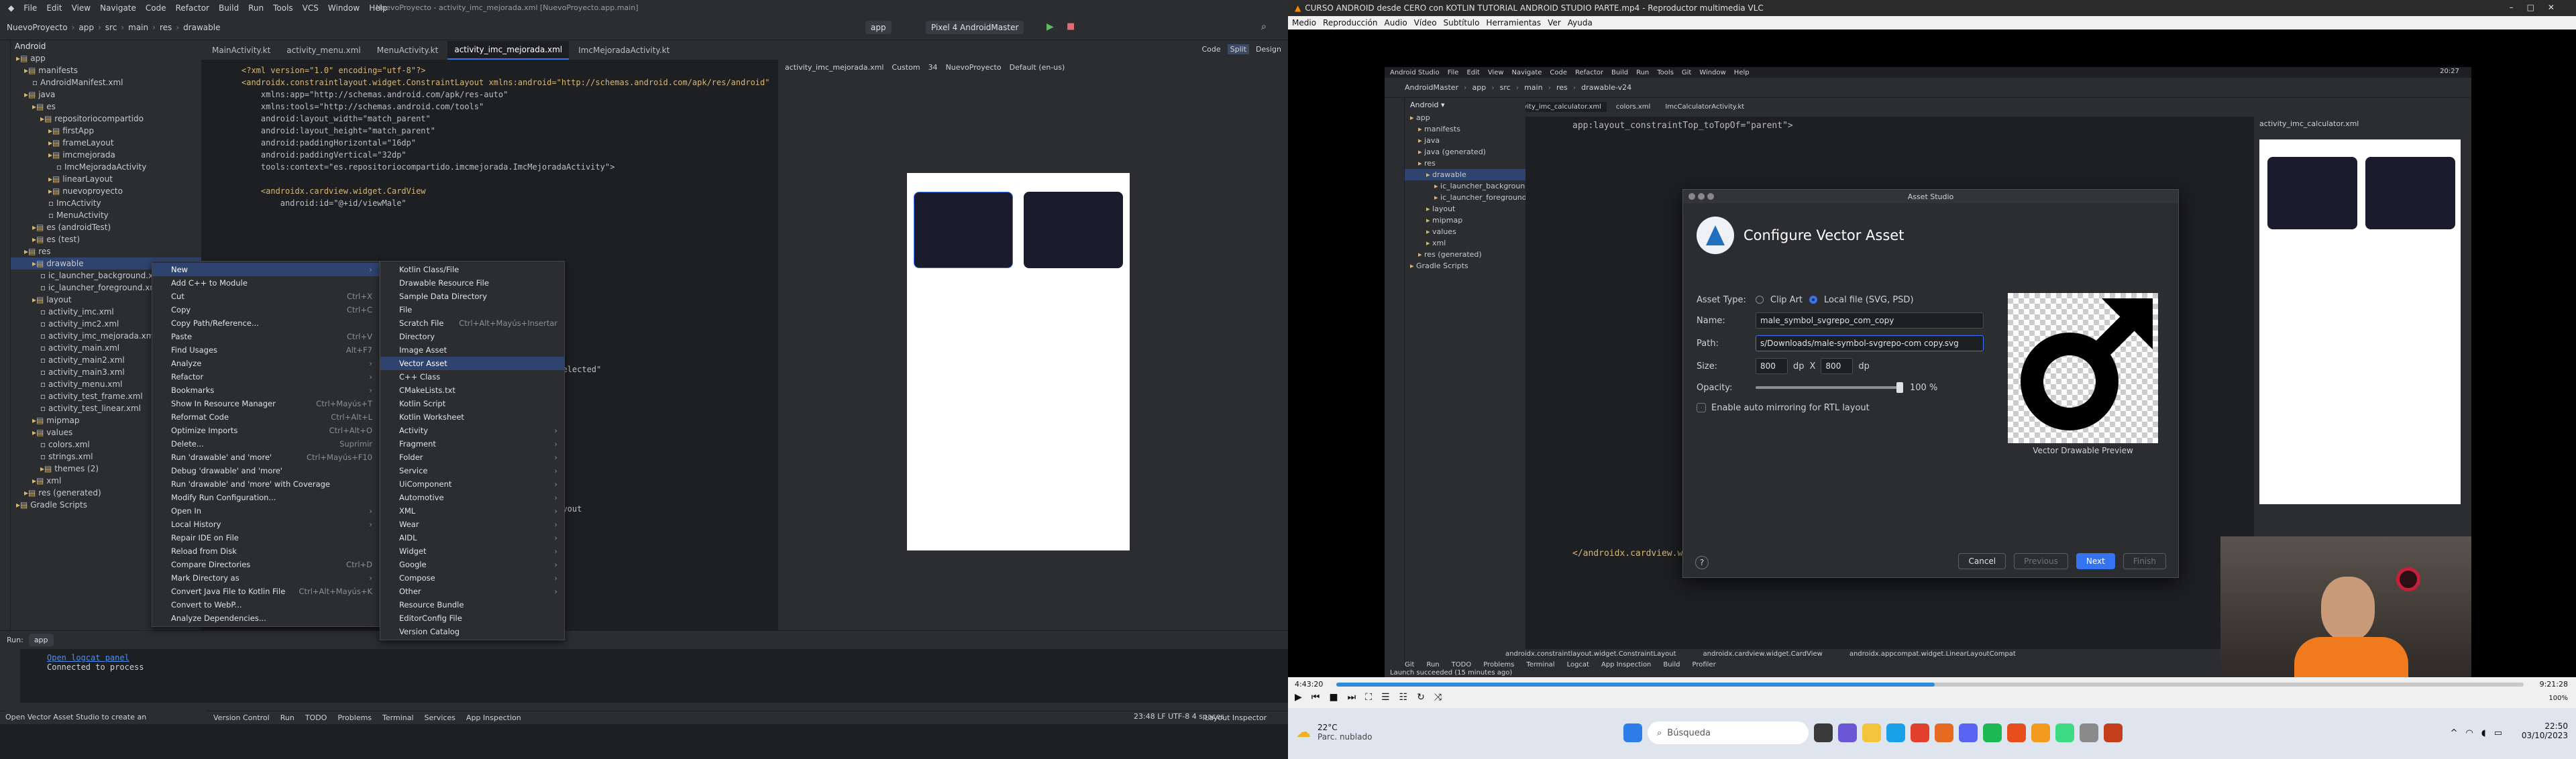  What do you see at coordinates (1871, 732) in the screenshot?
I see `file-explorer-icon` at bounding box center [1871, 732].